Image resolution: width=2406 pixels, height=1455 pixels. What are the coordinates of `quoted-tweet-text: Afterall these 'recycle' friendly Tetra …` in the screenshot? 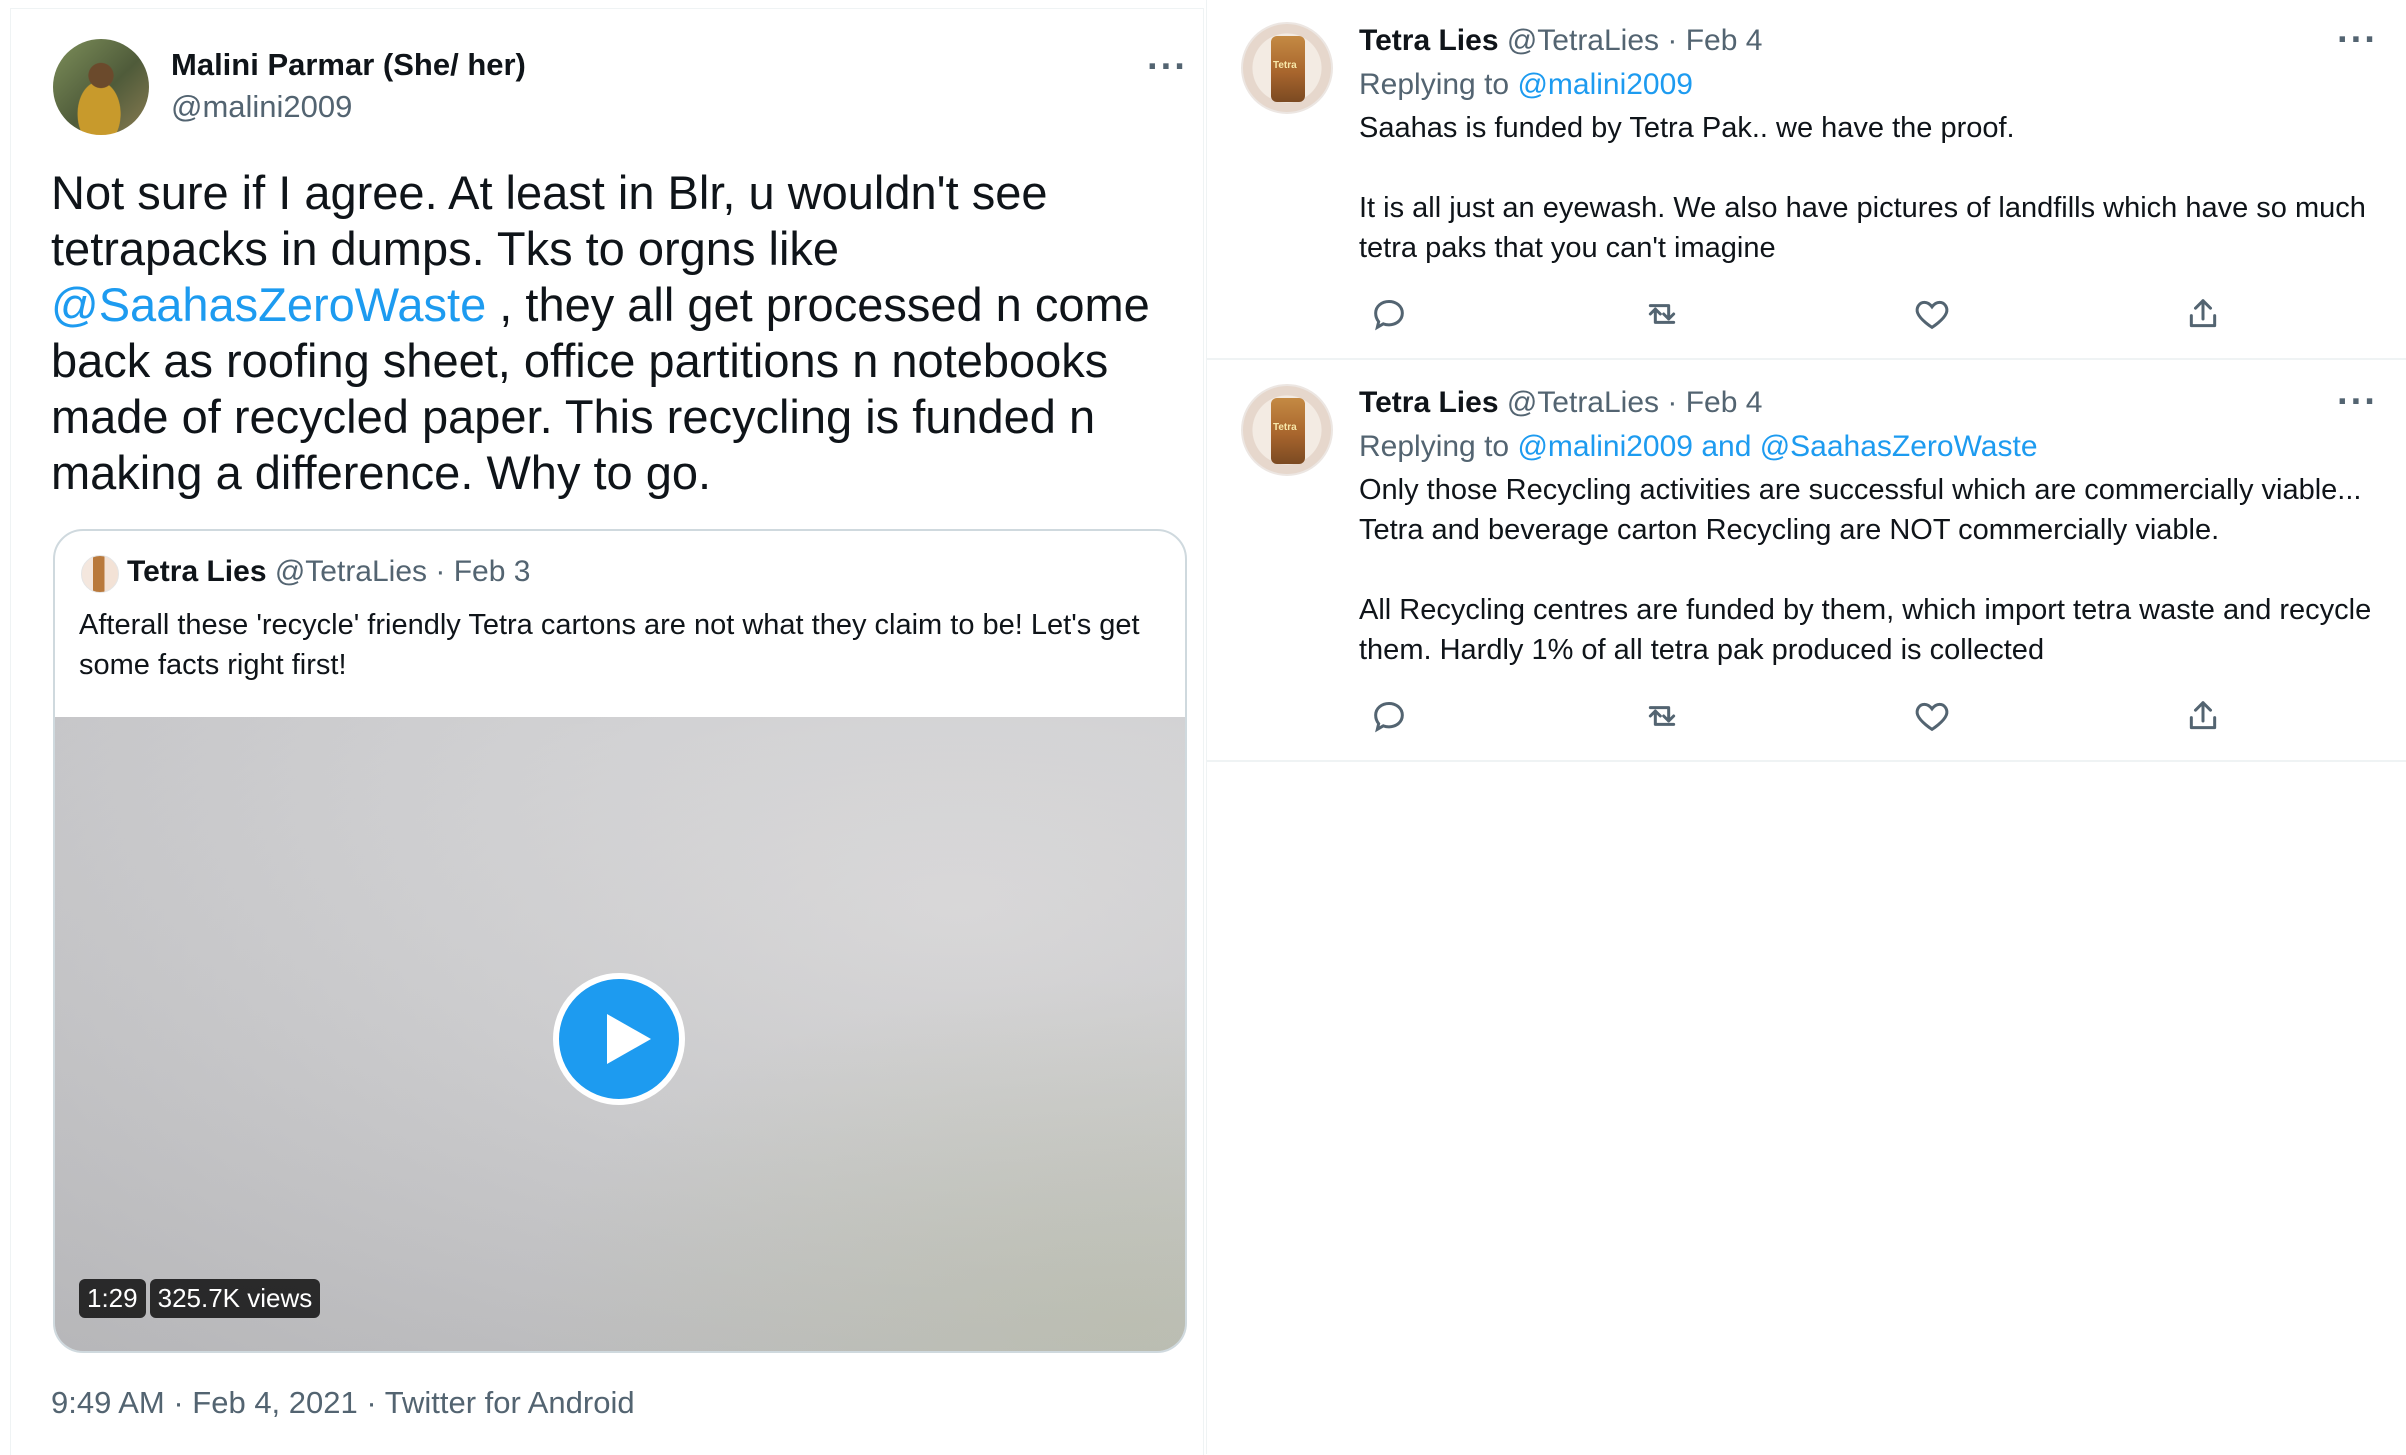 It's located at (609, 645).